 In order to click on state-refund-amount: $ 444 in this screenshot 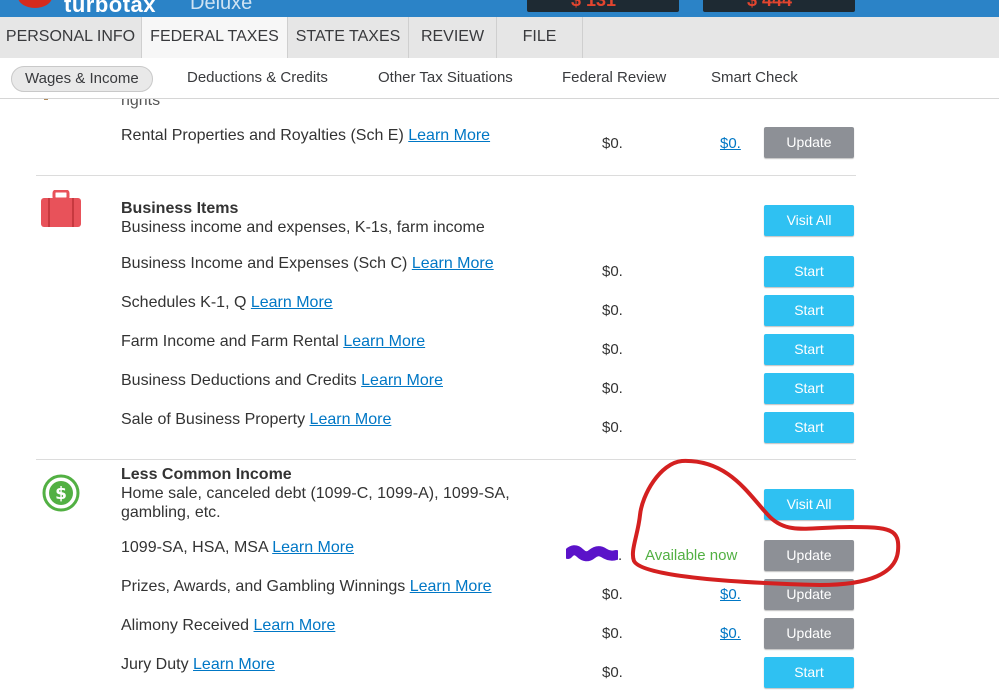, I will do `click(770, 5)`.